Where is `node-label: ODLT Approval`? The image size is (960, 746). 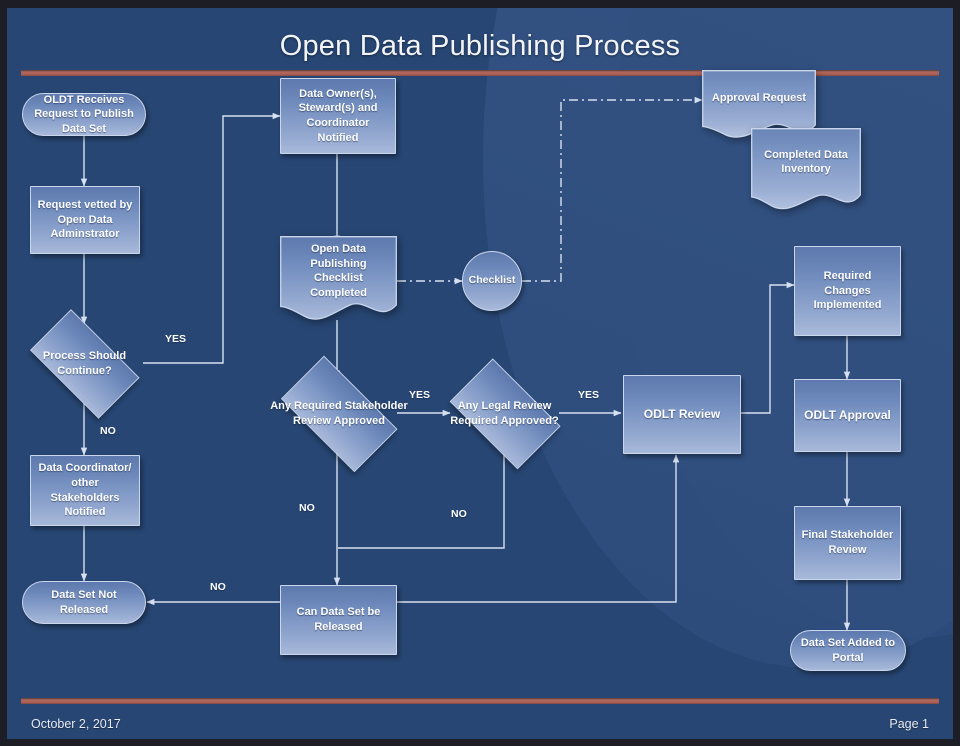 node-label: ODLT Approval is located at coordinates (847, 414).